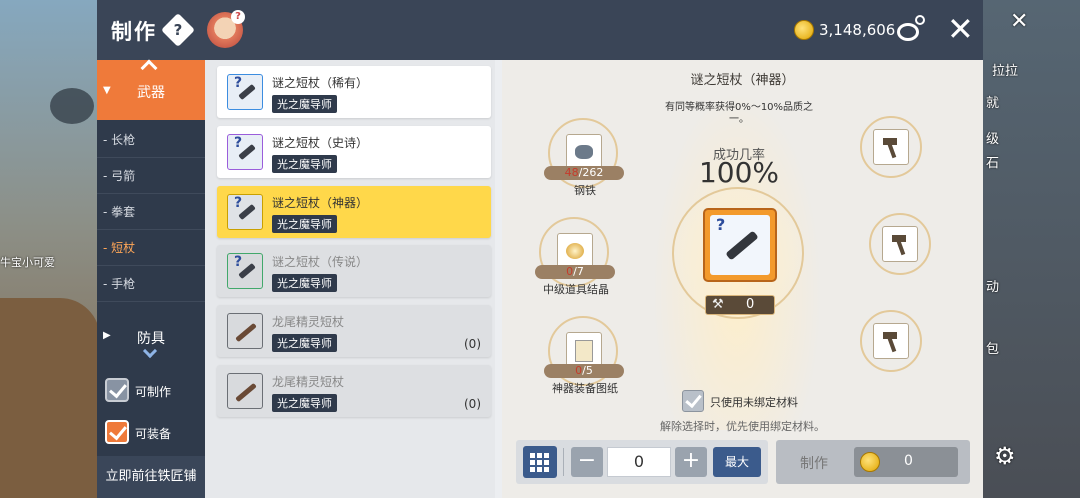 This screenshot has height=498, width=1080. I want to click on game-side-text-2: 就, so click(993, 103).